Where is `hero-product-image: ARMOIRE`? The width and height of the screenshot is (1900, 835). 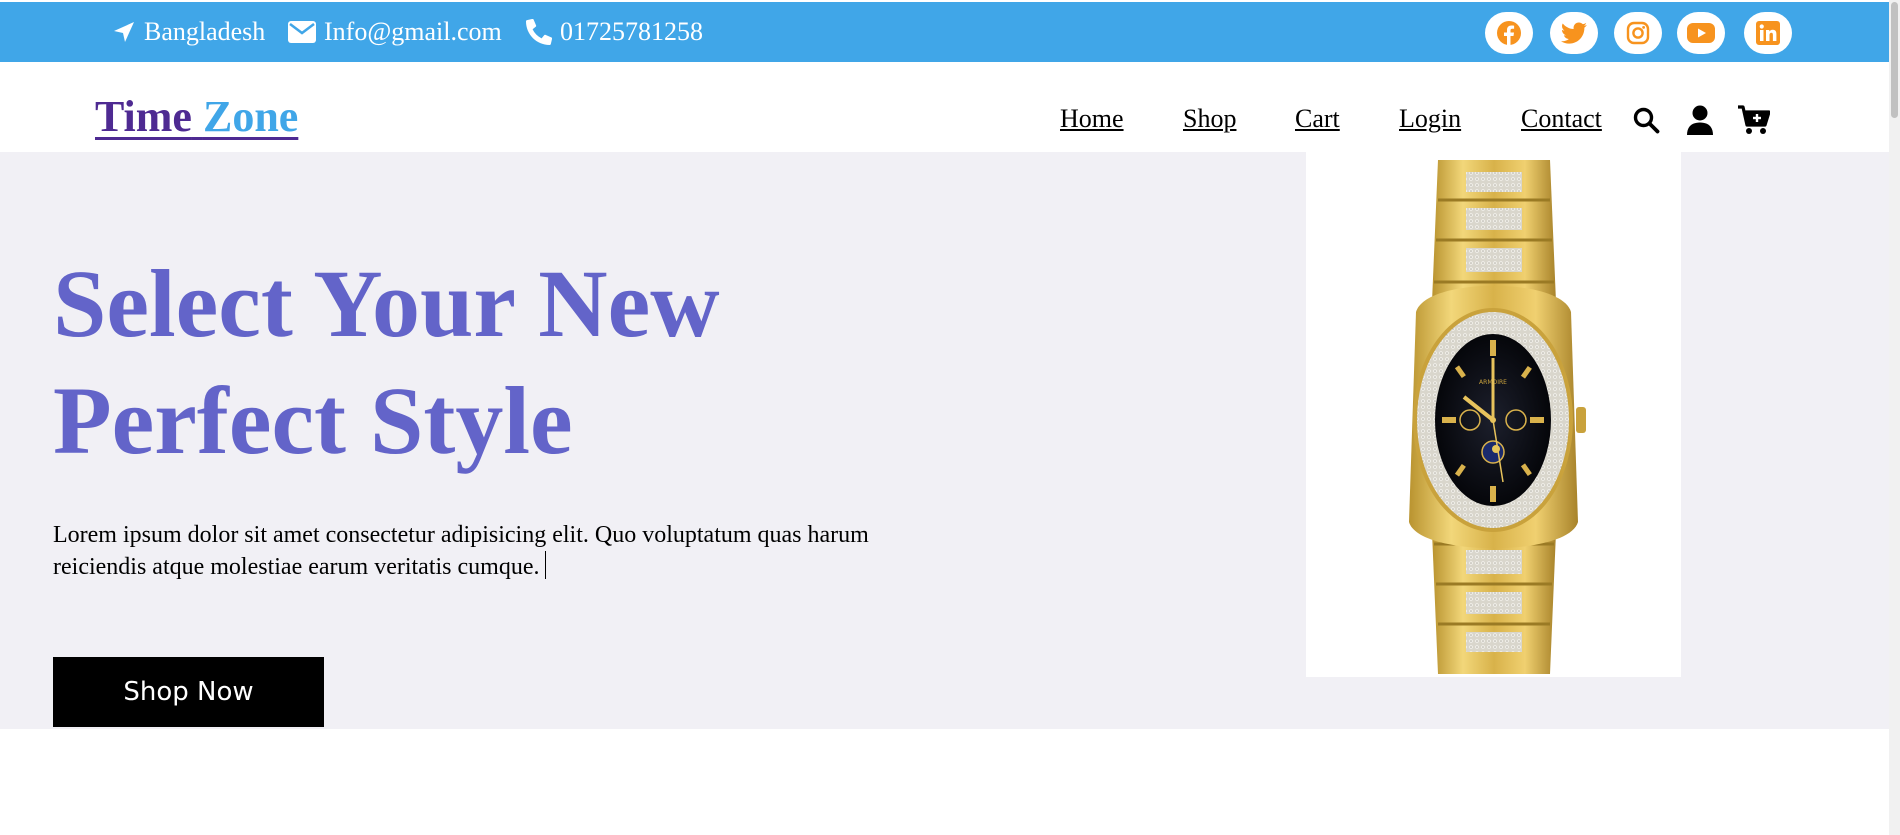 hero-product-image: ARMOIRE is located at coordinates (1493, 414).